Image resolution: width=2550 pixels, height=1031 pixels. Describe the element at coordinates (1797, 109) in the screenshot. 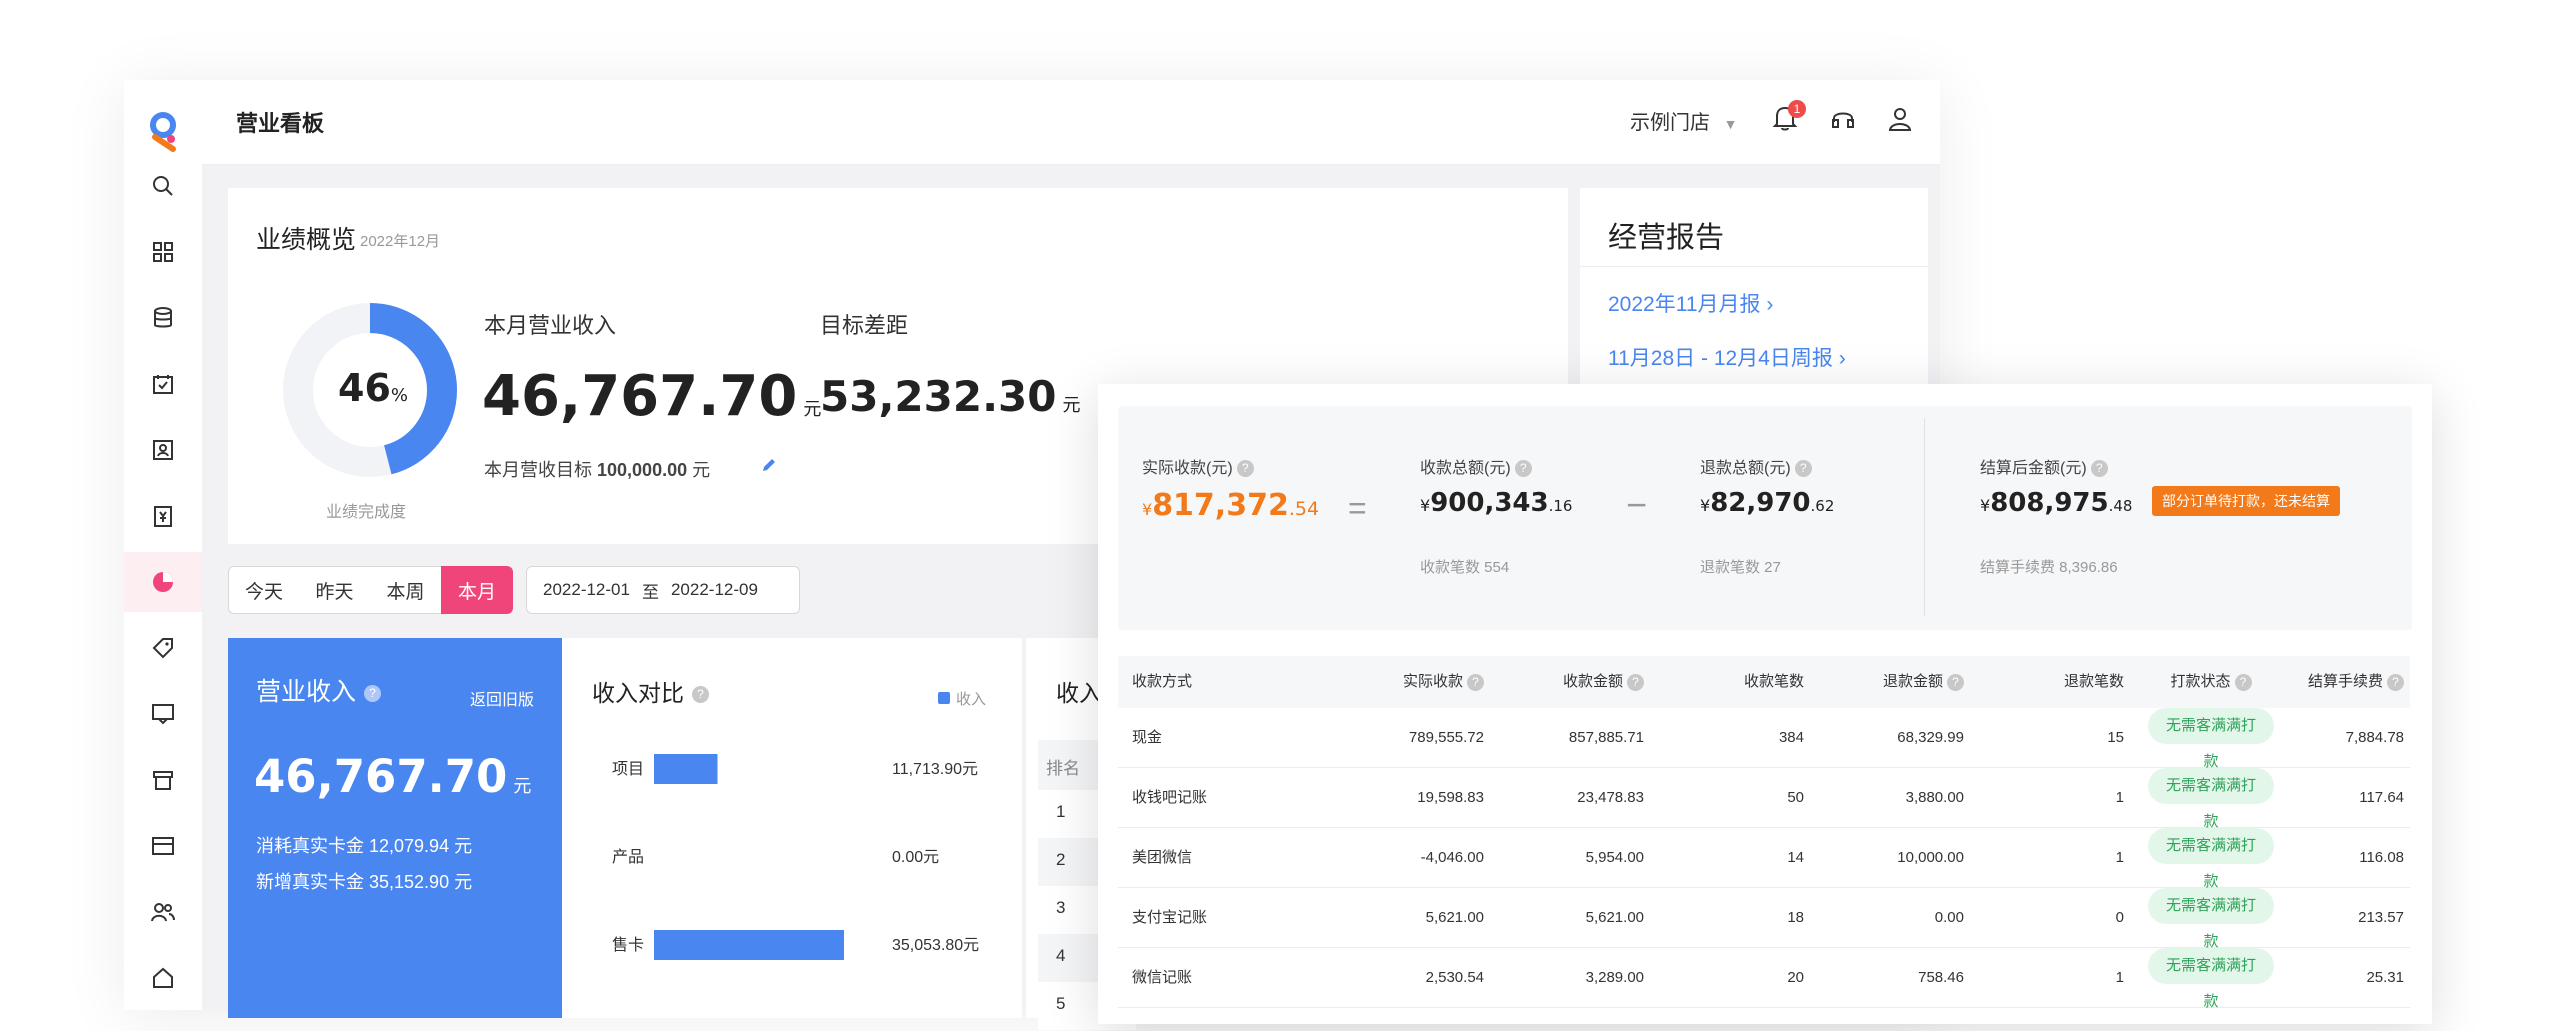

I see `notification-badge: 1` at that location.